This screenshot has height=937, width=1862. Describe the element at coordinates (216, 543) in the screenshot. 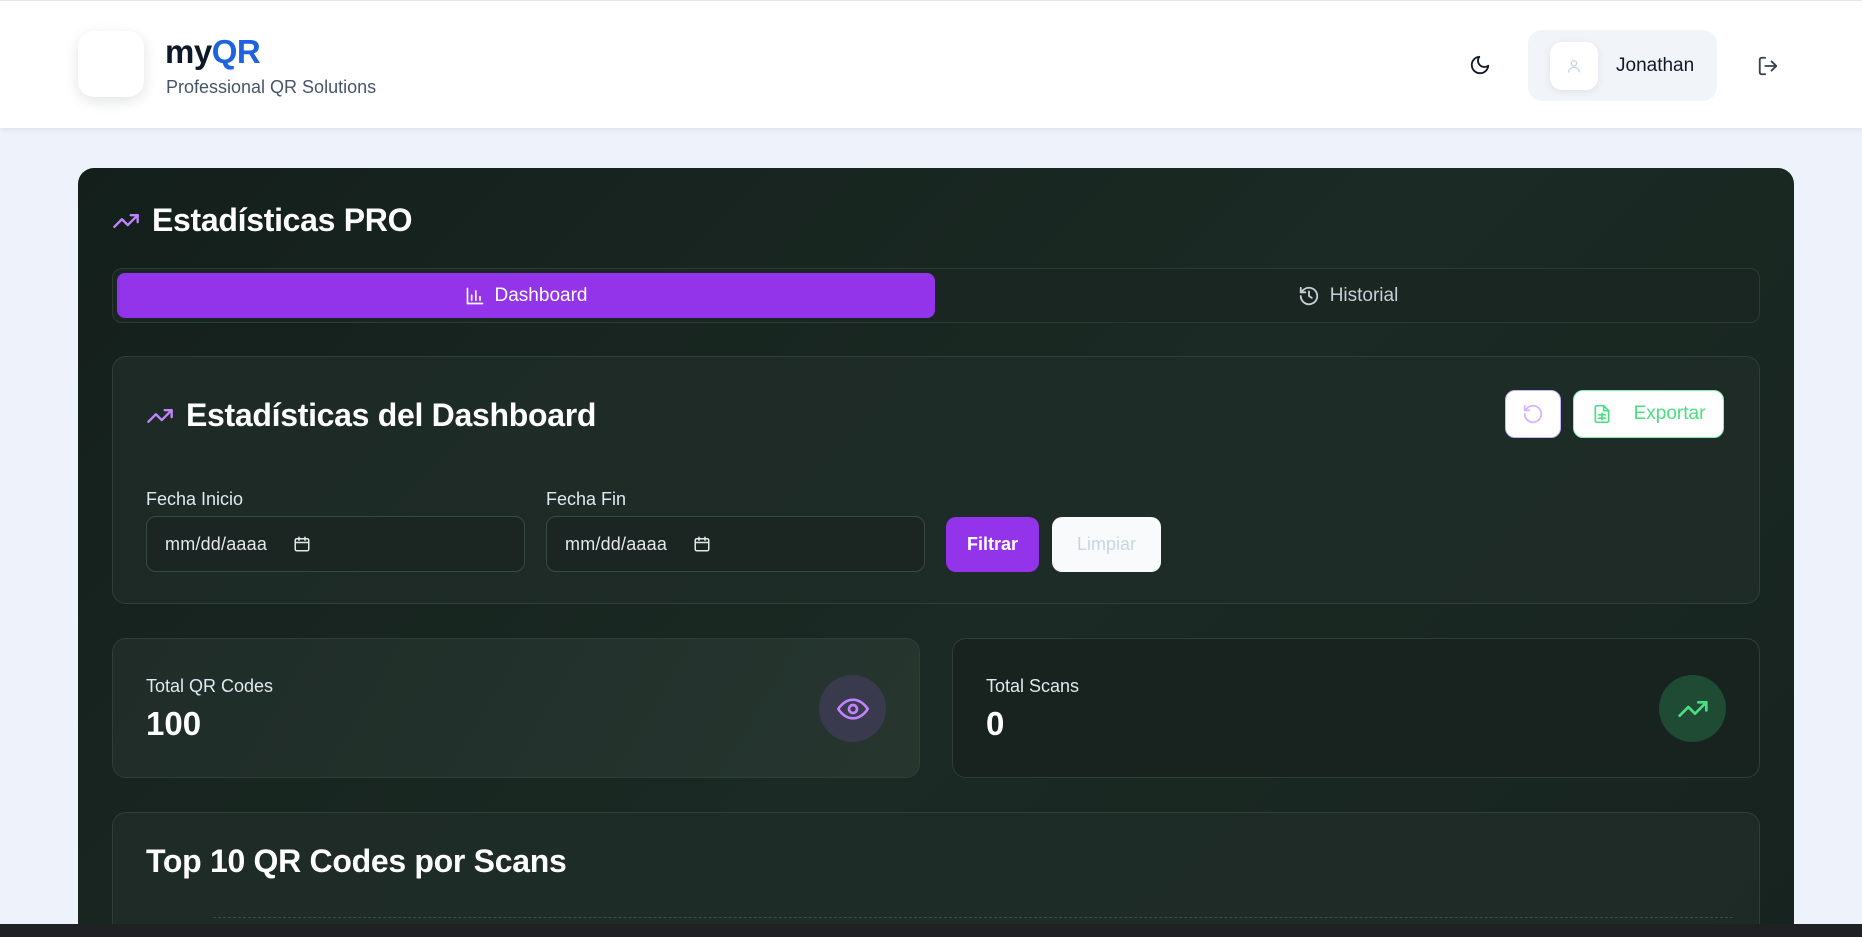

I see `start-date-placeholder: mm/dd/aaaa` at that location.